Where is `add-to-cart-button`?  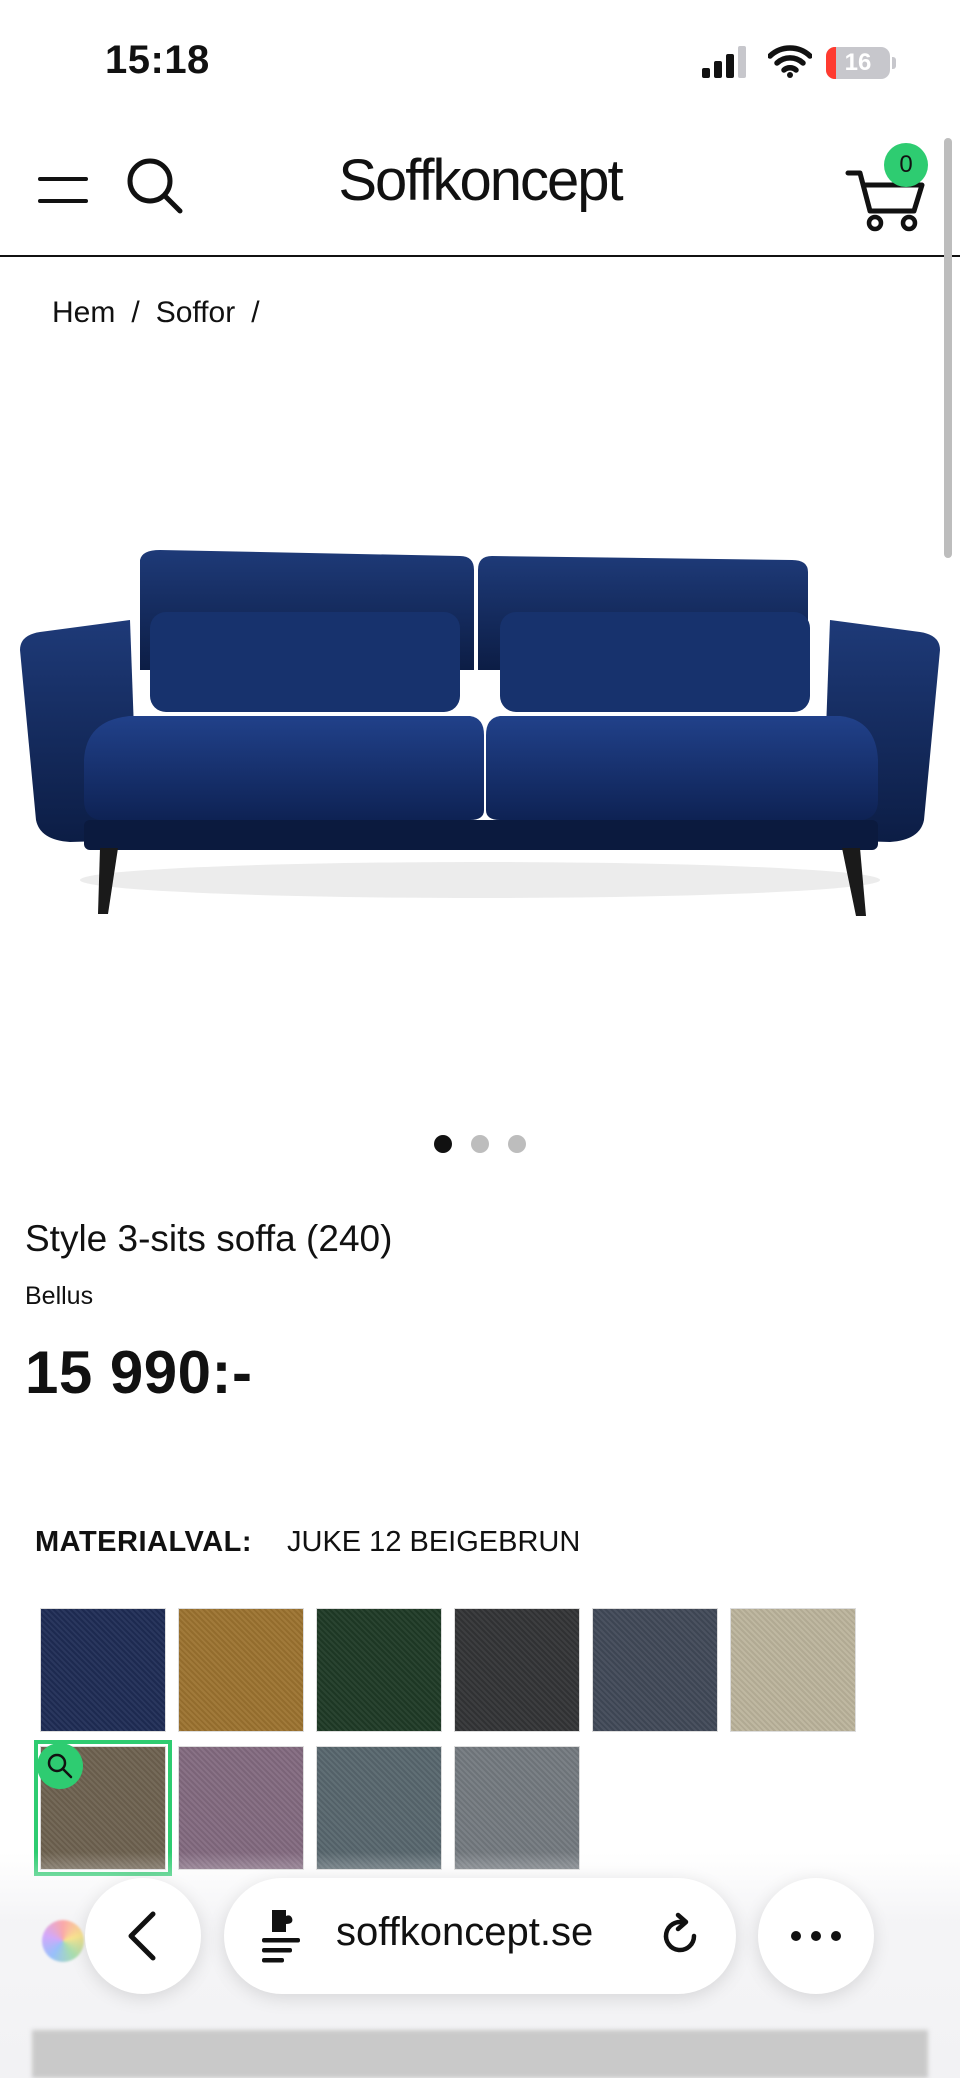
add-to-cart-button is located at coordinates (480, 2054).